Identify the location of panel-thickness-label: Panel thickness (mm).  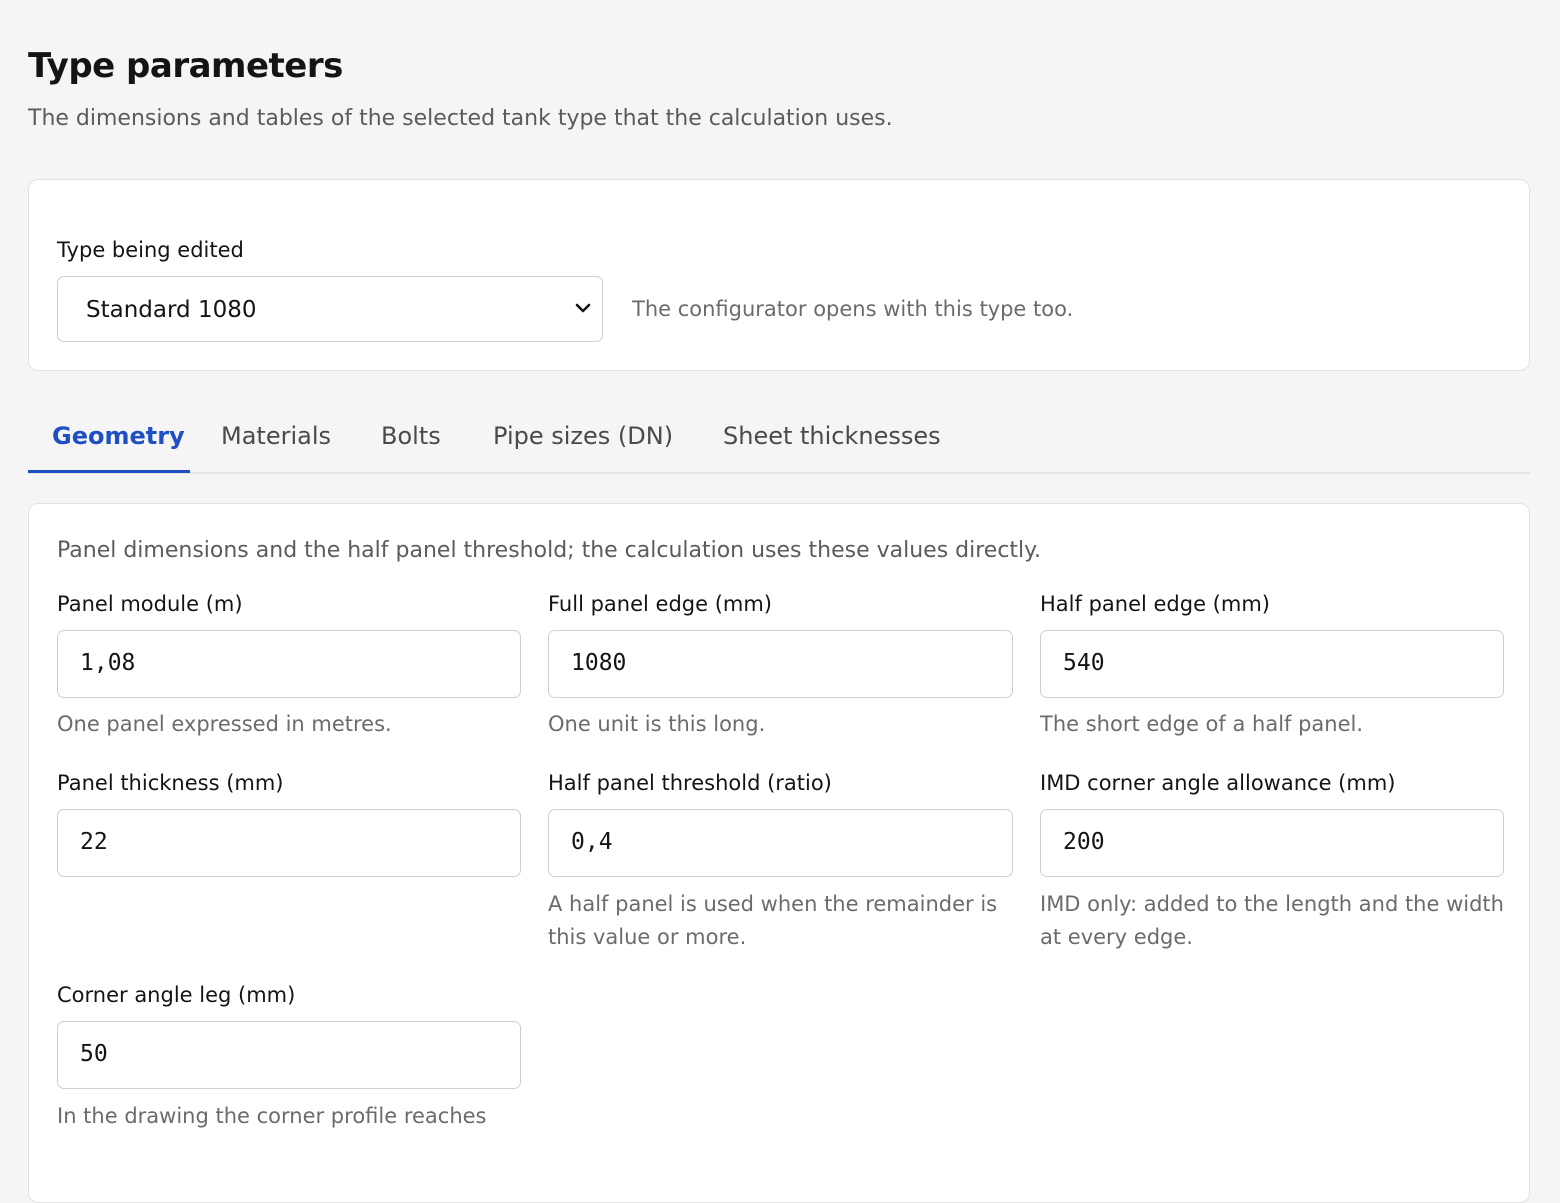
(170, 783).